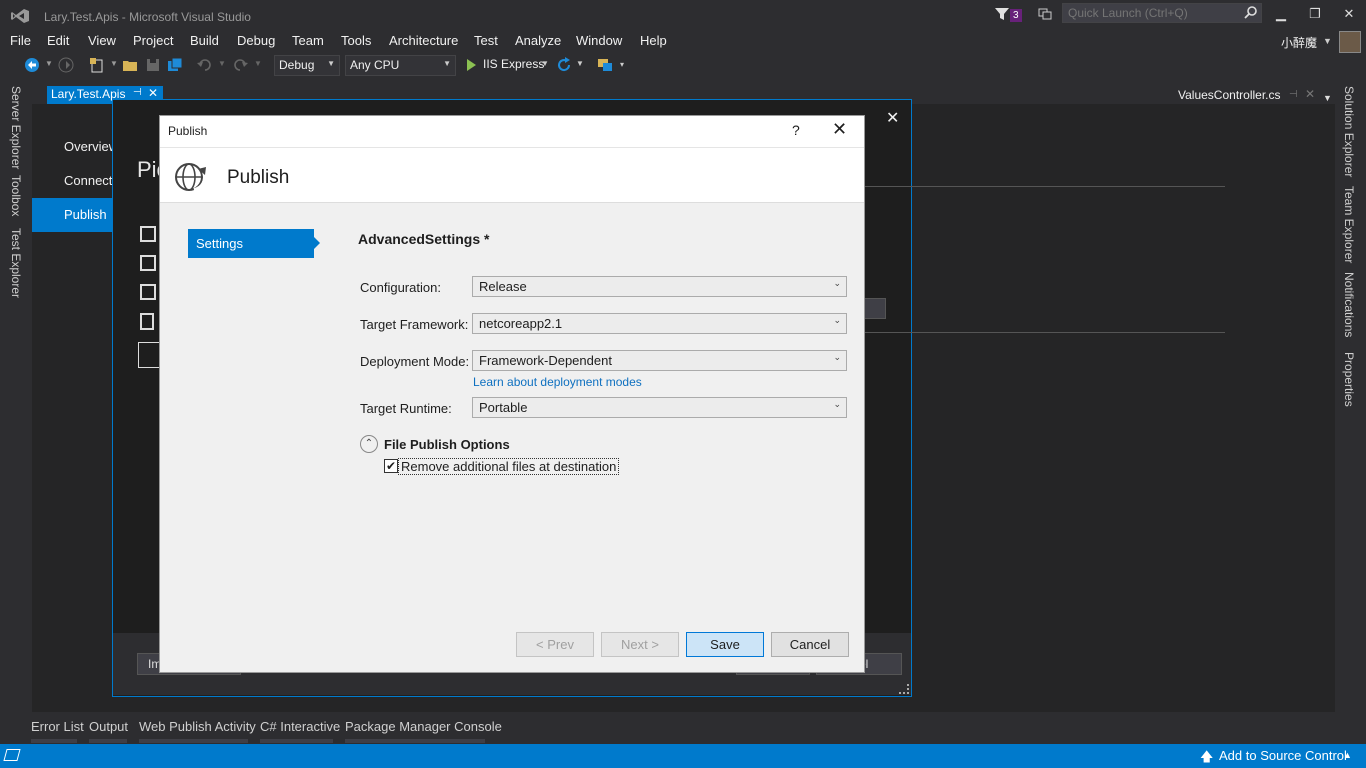 This screenshot has height=768, width=1366. What do you see at coordinates (1349, 304) in the screenshot?
I see `side-tab-notifications: Notifications` at bounding box center [1349, 304].